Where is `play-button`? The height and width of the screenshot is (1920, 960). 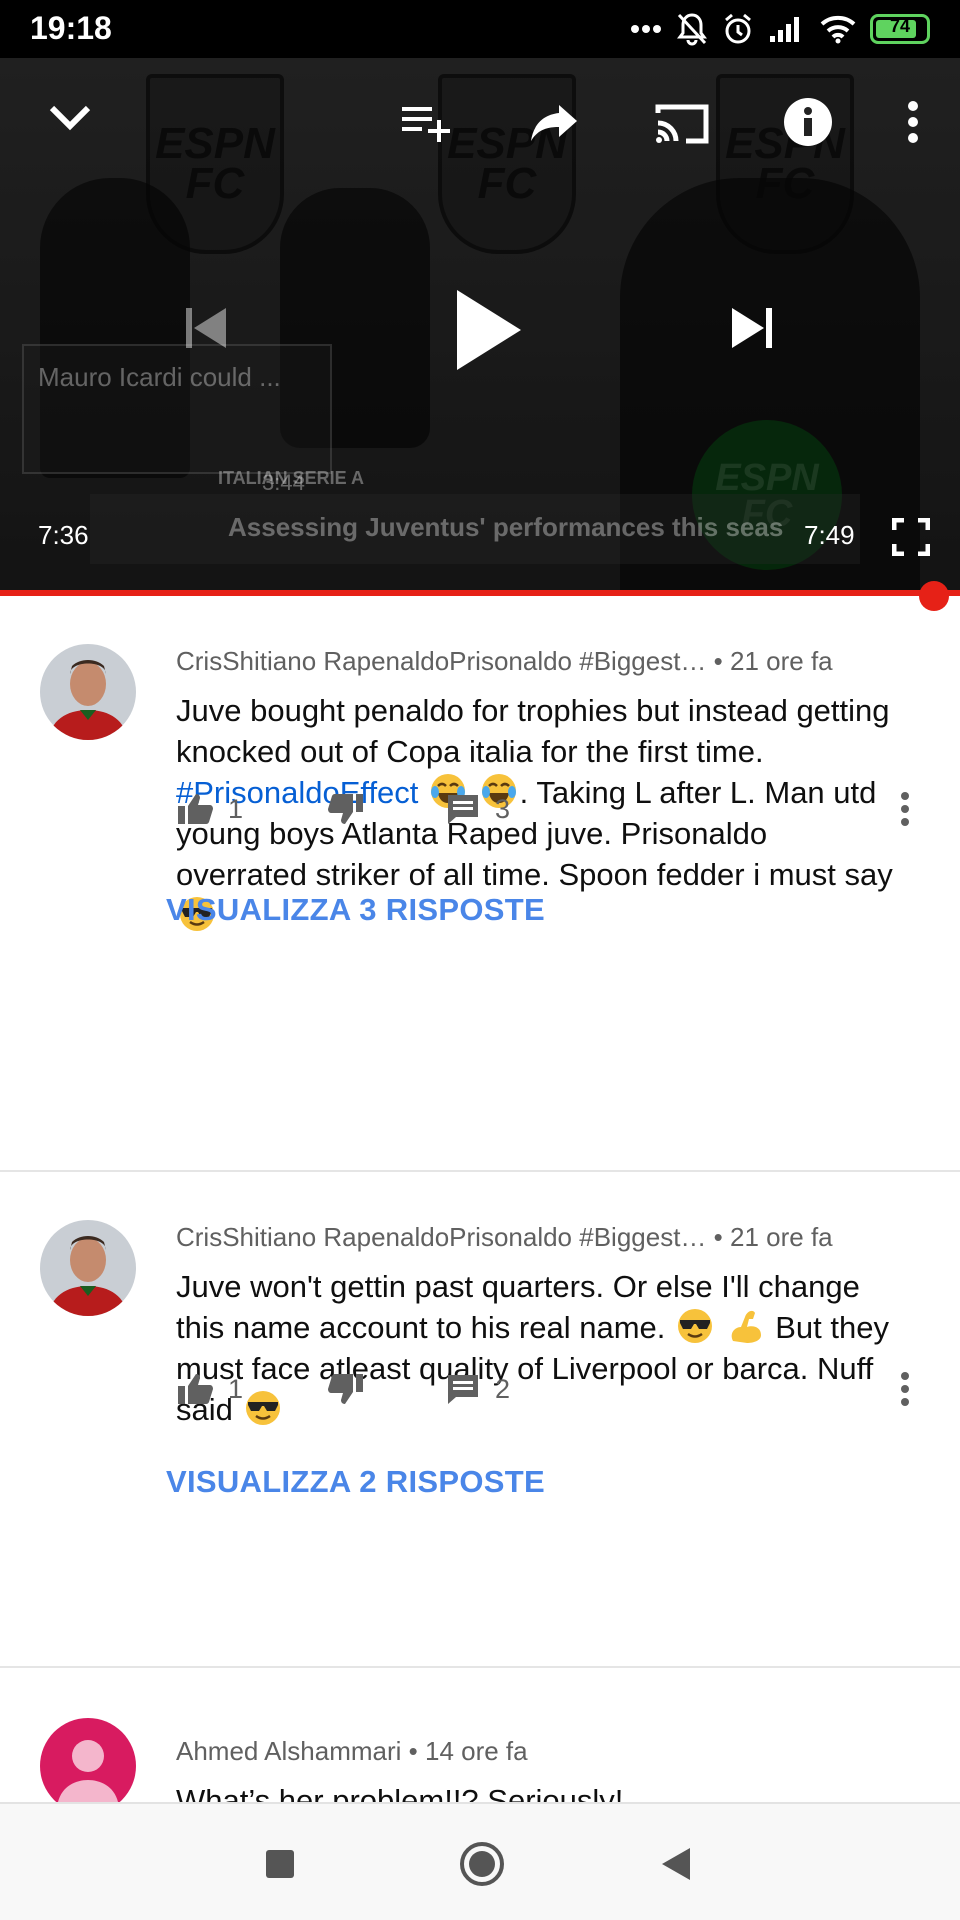 play-button is located at coordinates (488, 330).